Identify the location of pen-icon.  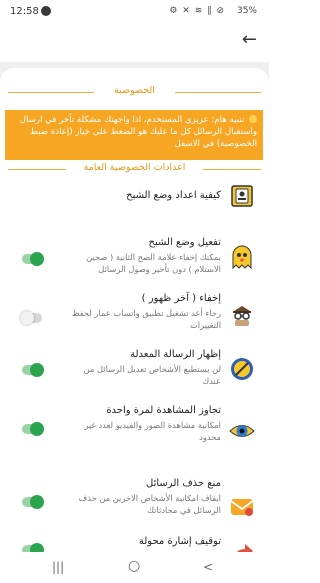
(242, 369).